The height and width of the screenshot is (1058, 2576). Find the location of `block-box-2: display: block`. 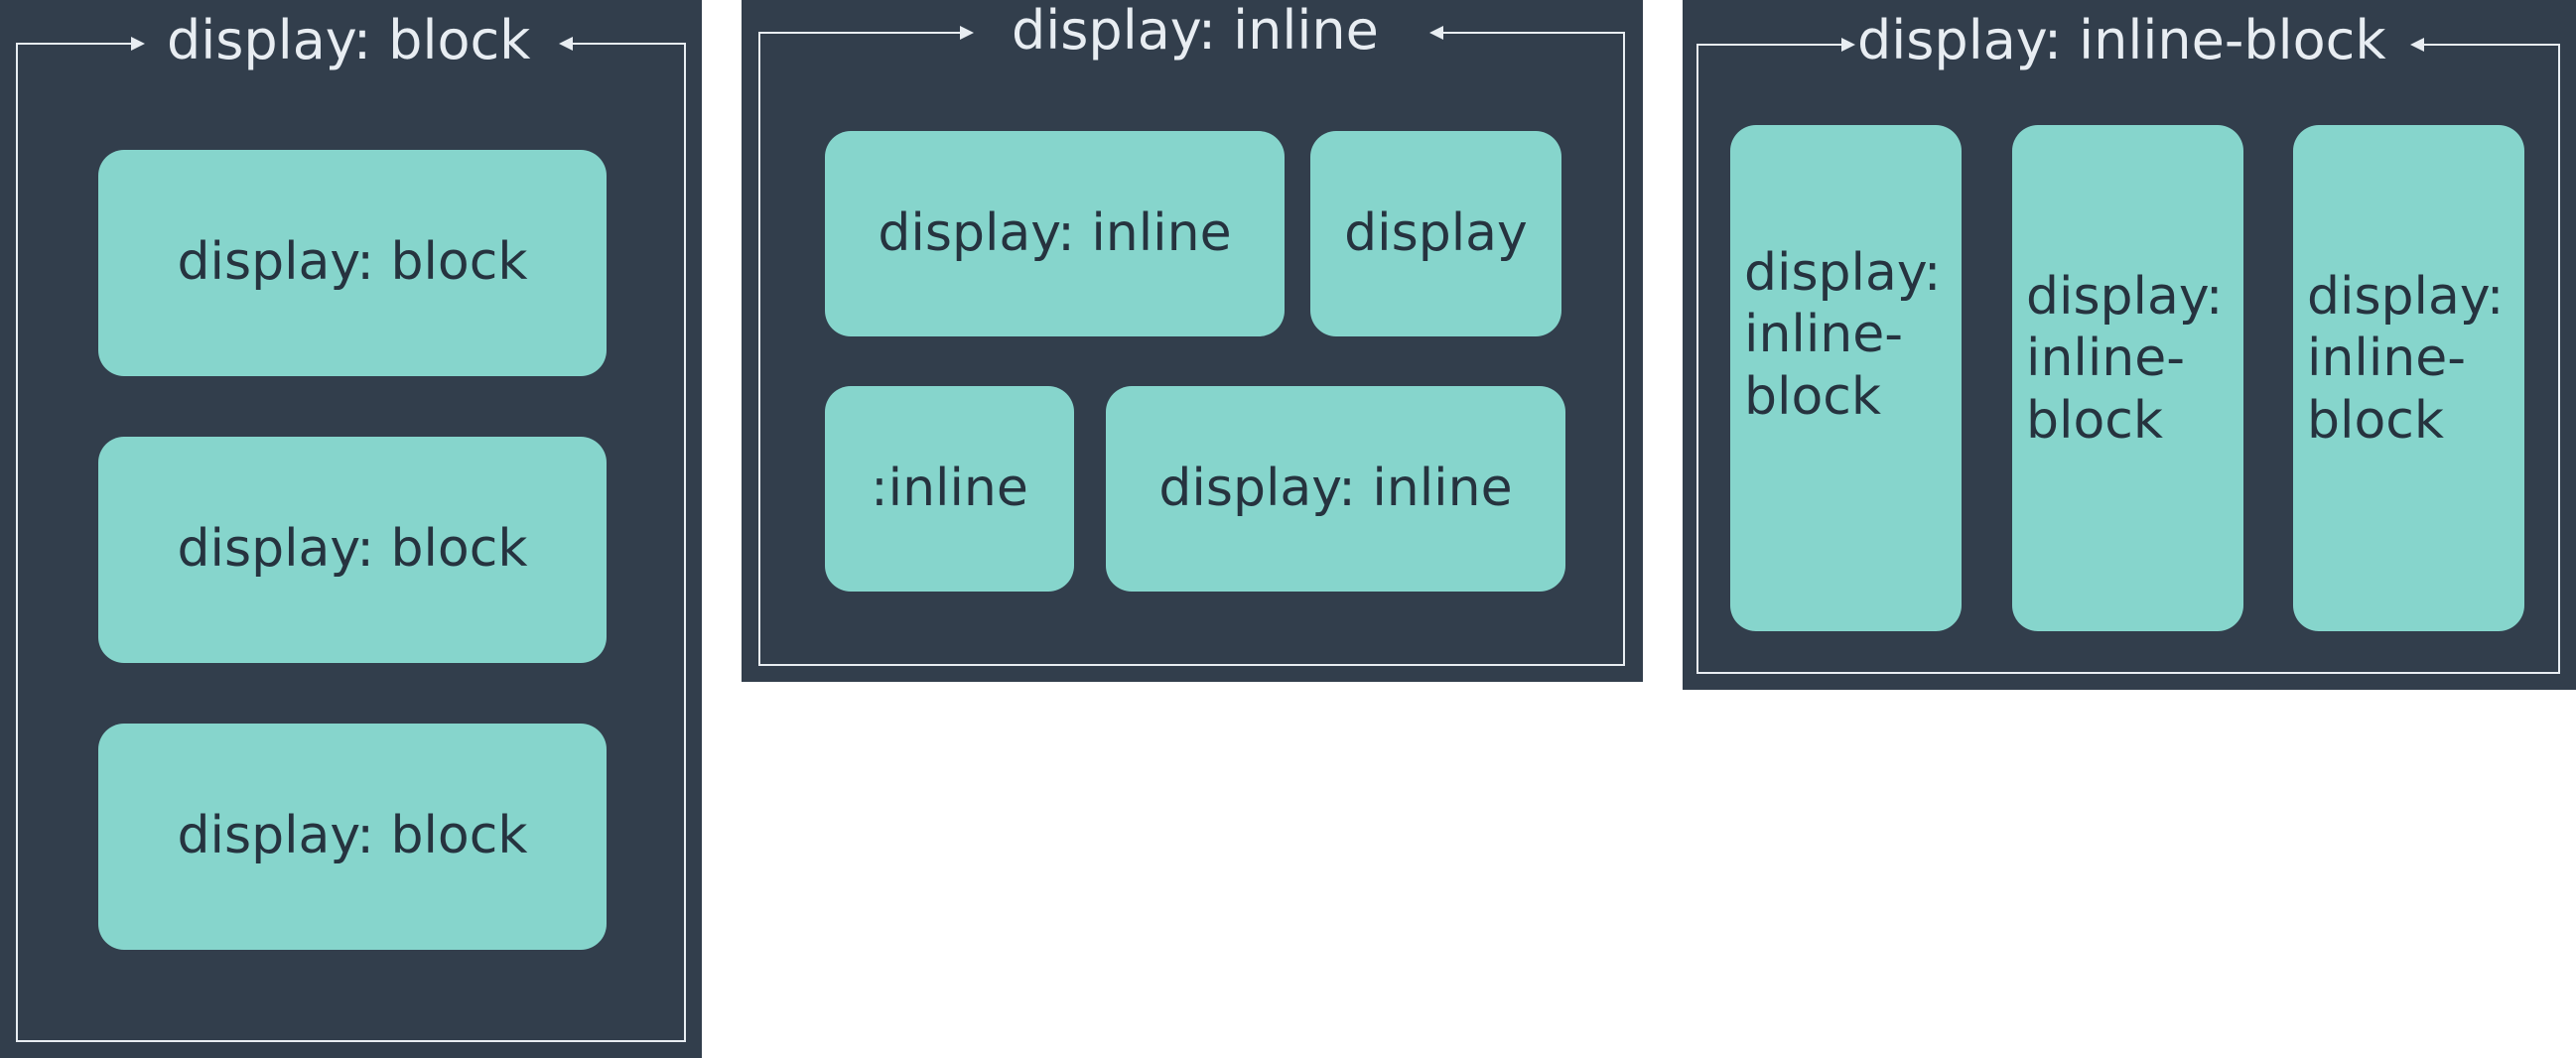

block-box-2: display: block is located at coordinates (352, 550).